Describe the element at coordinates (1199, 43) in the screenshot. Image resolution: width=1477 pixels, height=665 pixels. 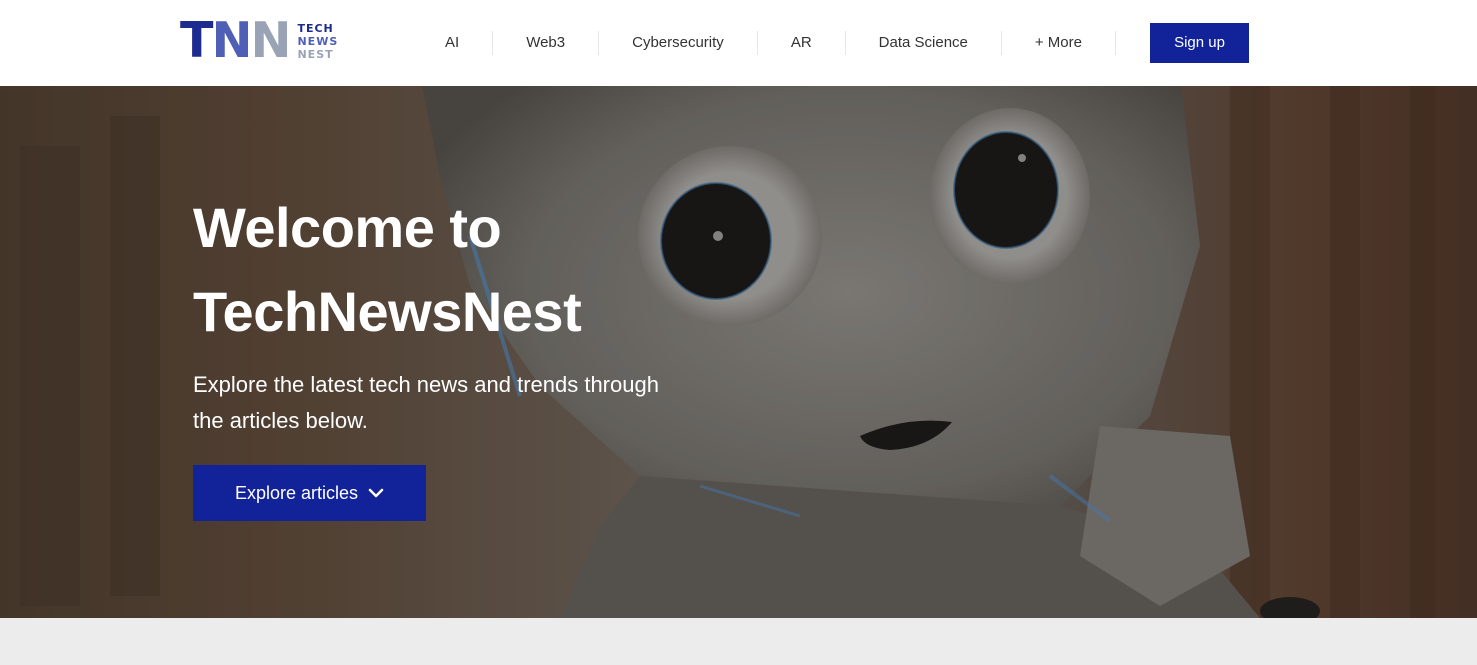
I see `signup-button: Sign up` at that location.